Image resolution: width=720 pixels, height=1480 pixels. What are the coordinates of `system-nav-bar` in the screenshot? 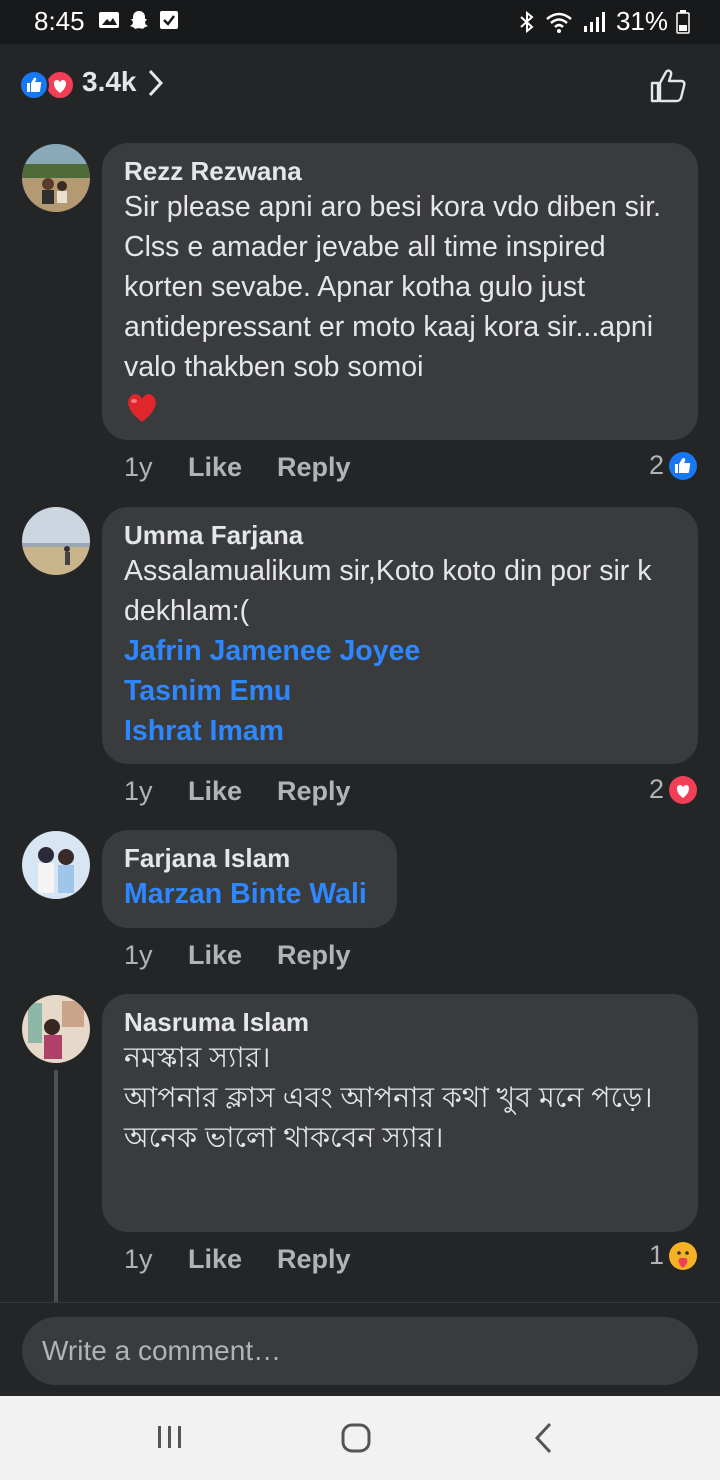 It's located at (360, 1438).